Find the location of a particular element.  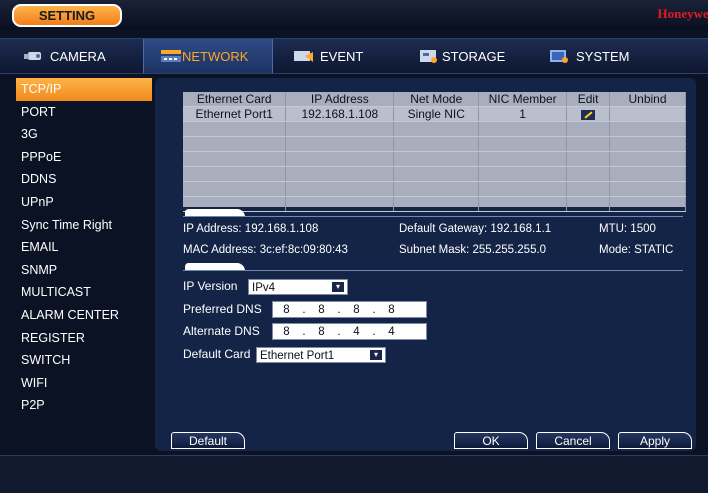

tab-storage: STORAGE is located at coordinates (478, 56).